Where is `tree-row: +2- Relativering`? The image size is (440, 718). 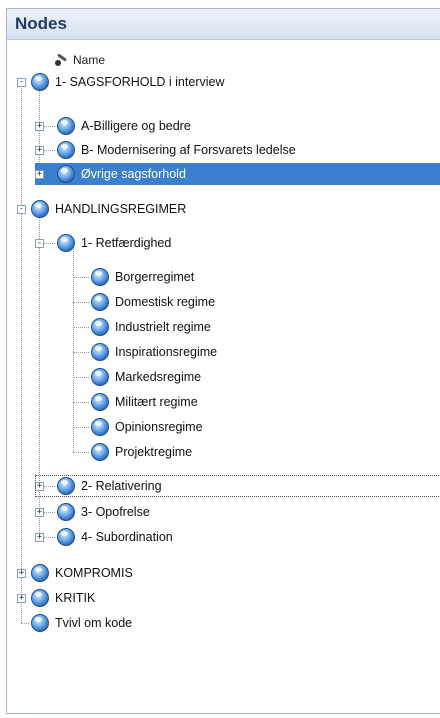
tree-row: +2- Relativering is located at coordinates (237, 486).